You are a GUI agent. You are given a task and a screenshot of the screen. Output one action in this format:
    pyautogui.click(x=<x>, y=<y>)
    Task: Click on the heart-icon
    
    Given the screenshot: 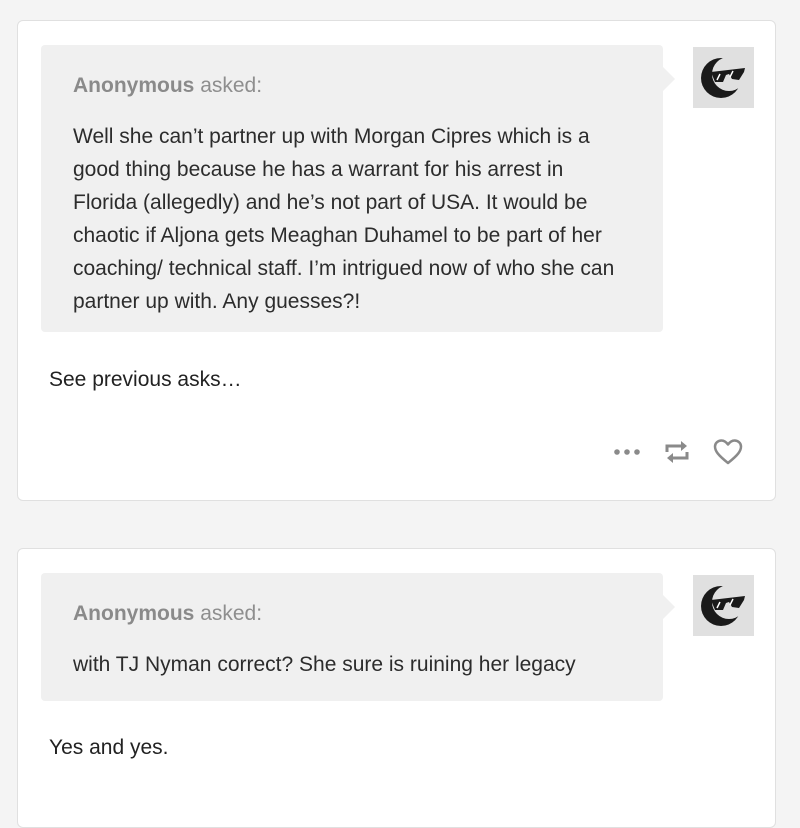 What is the action you would take?
    pyautogui.click(x=728, y=452)
    